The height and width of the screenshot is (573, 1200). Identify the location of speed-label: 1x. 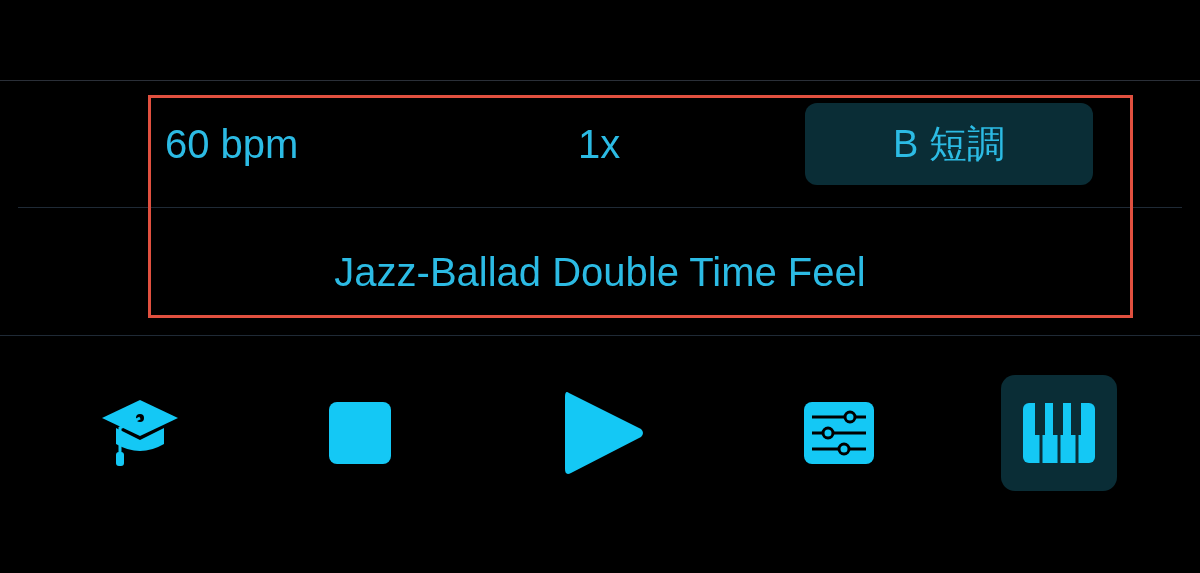
(600, 144).